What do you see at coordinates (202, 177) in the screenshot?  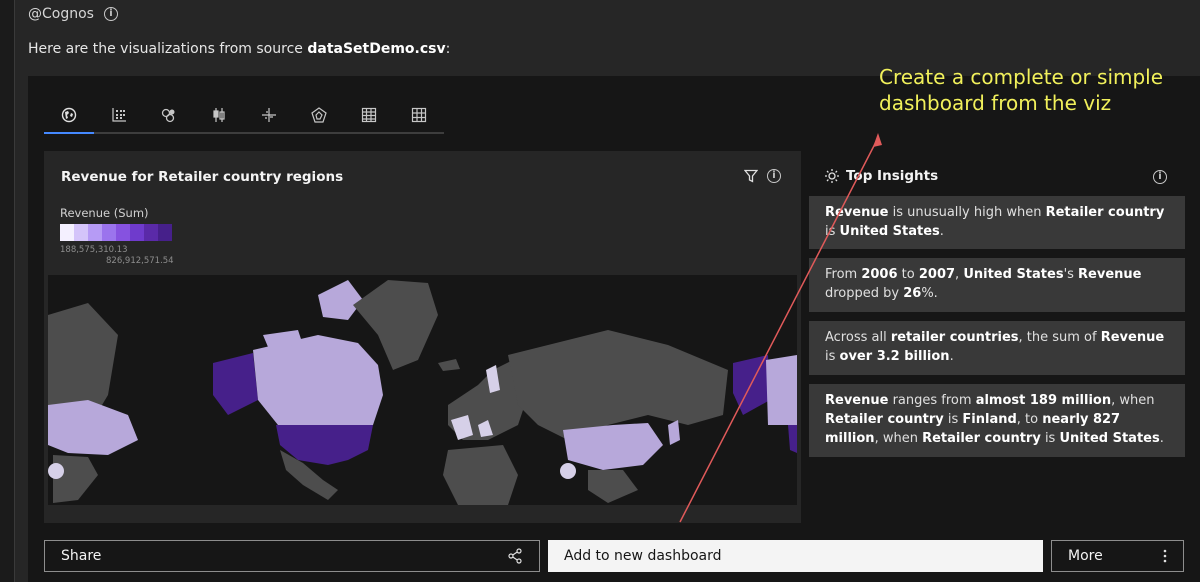 I see `map-title: Revenue for Retailer country regions` at bounding box center [202, 177].